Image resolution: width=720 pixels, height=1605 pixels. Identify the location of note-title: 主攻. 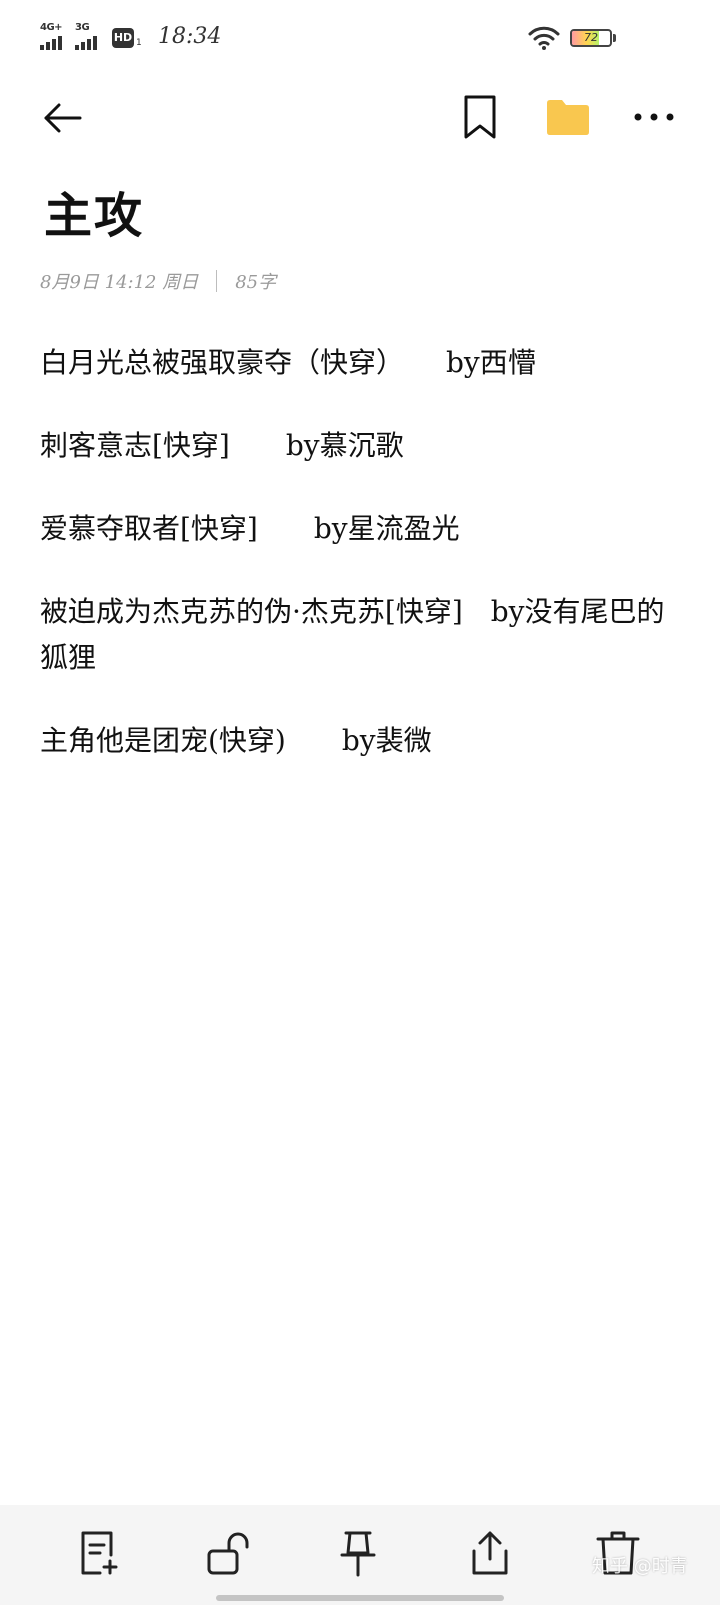
(94, 211).